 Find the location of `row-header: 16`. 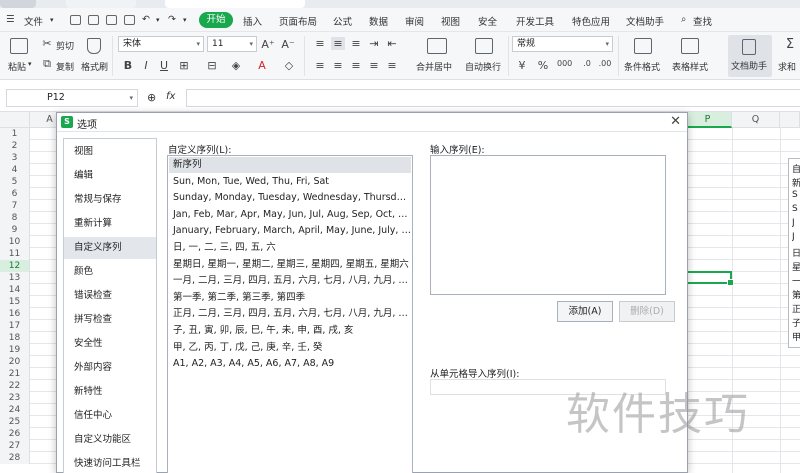

row-header: 16 is located at coordinates (15, 314).